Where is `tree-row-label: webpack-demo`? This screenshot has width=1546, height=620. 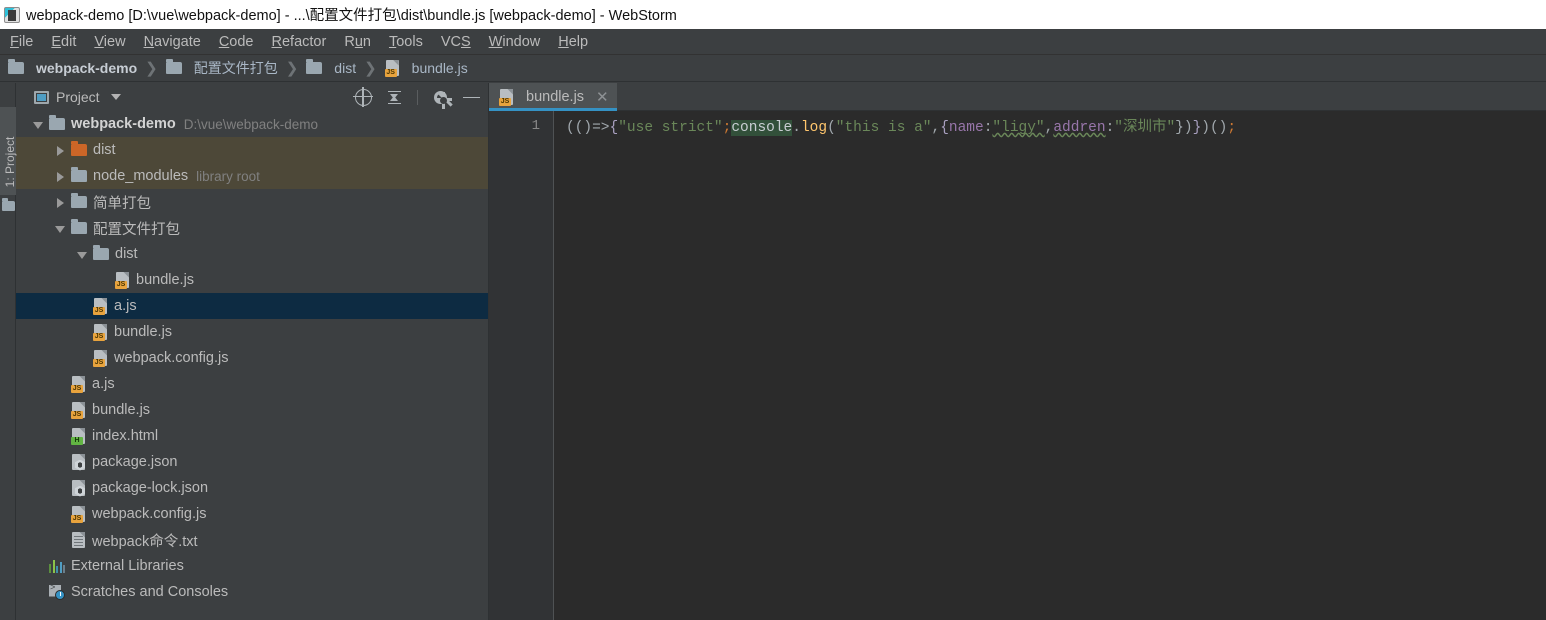 tree-row-label: webpack-demo is located at coordinates (123, 124).